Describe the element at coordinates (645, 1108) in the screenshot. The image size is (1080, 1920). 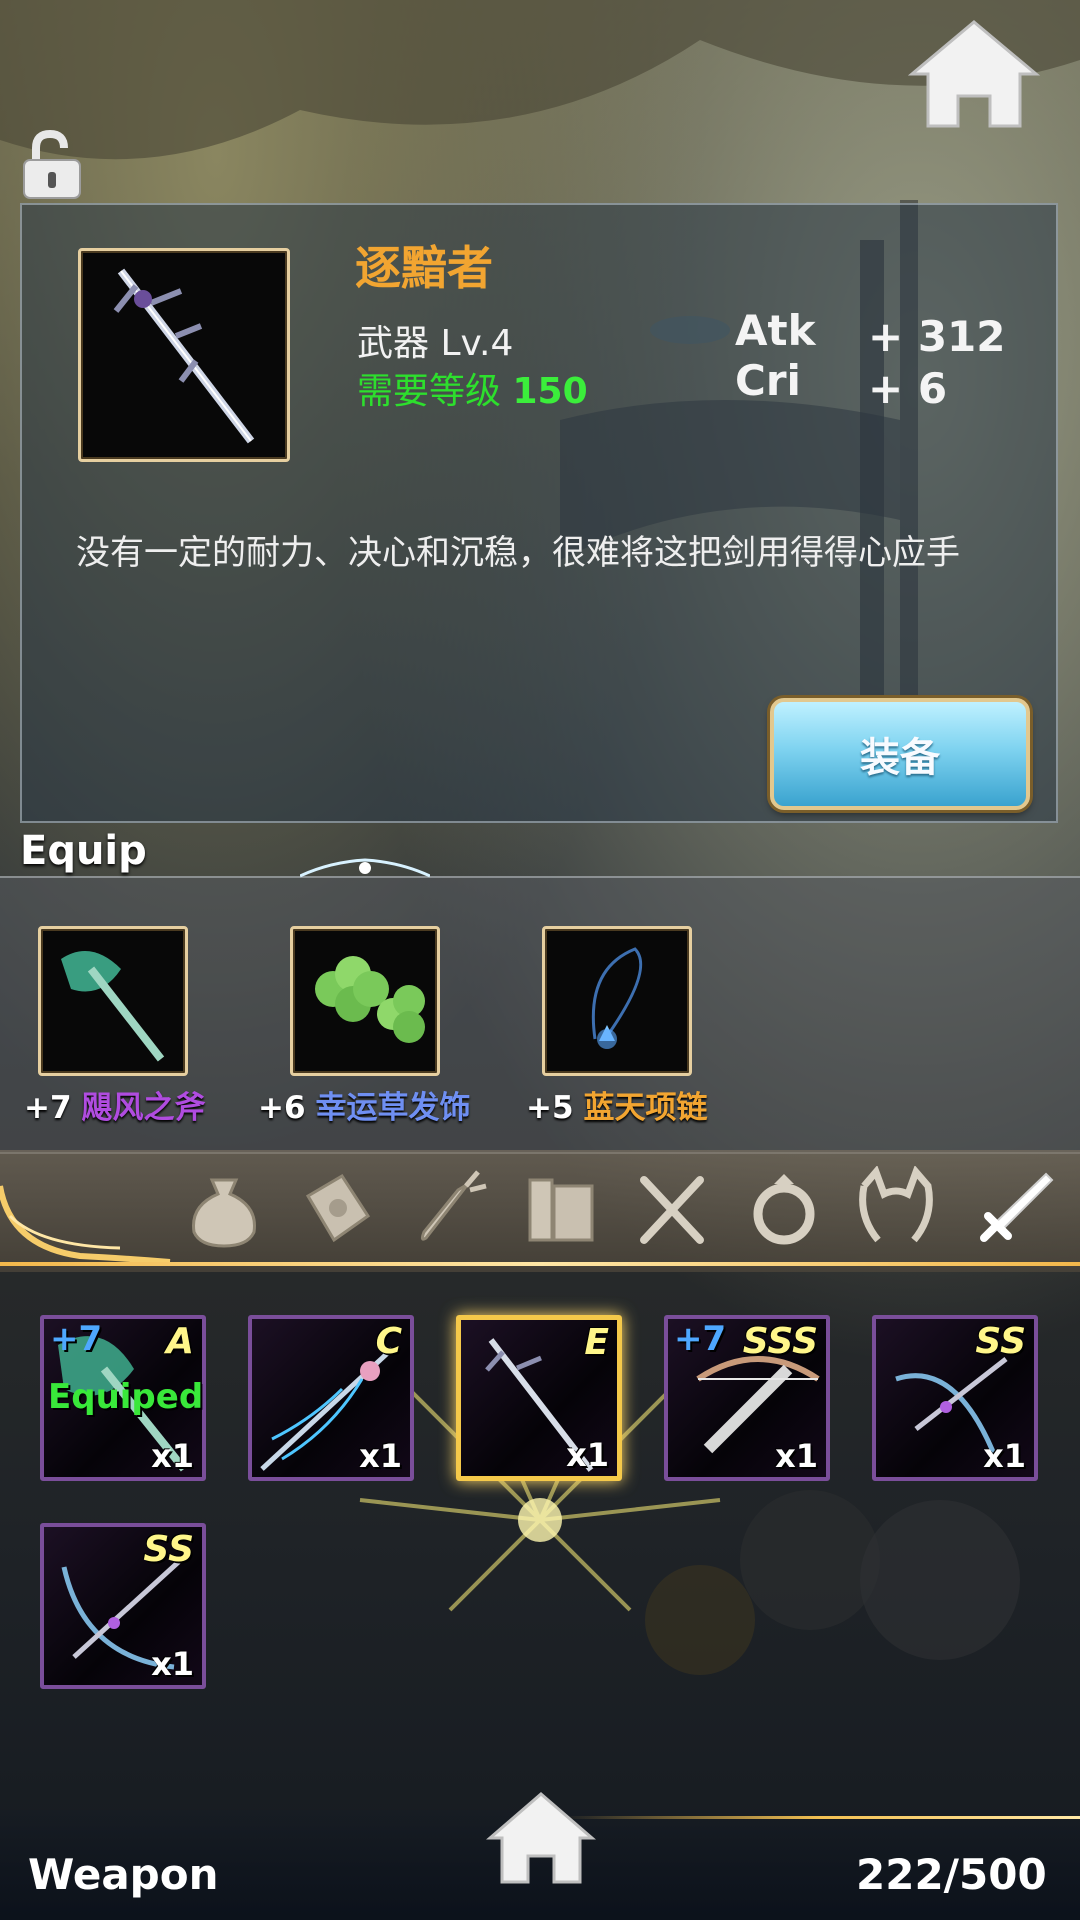
I see `equipped-name: 蓝天项链` at that location.